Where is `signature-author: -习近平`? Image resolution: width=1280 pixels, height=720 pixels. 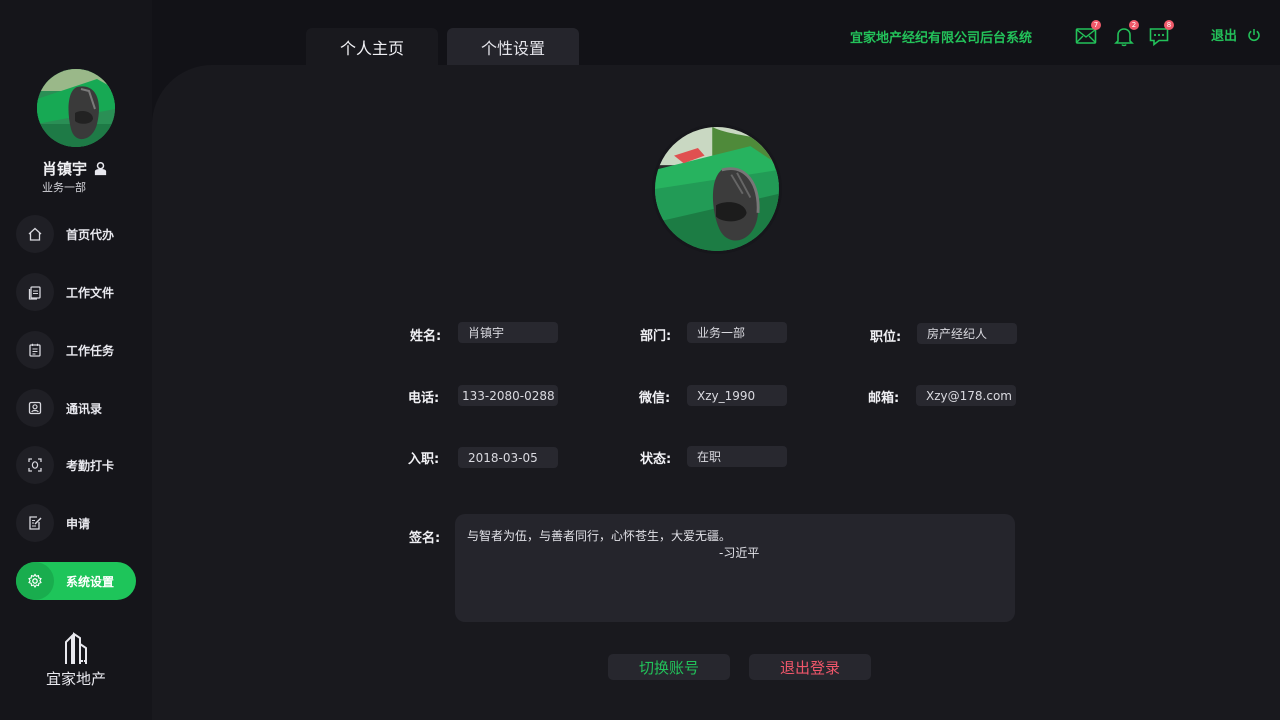 signature-author: -习近平 is located at coordinates (739, 553).